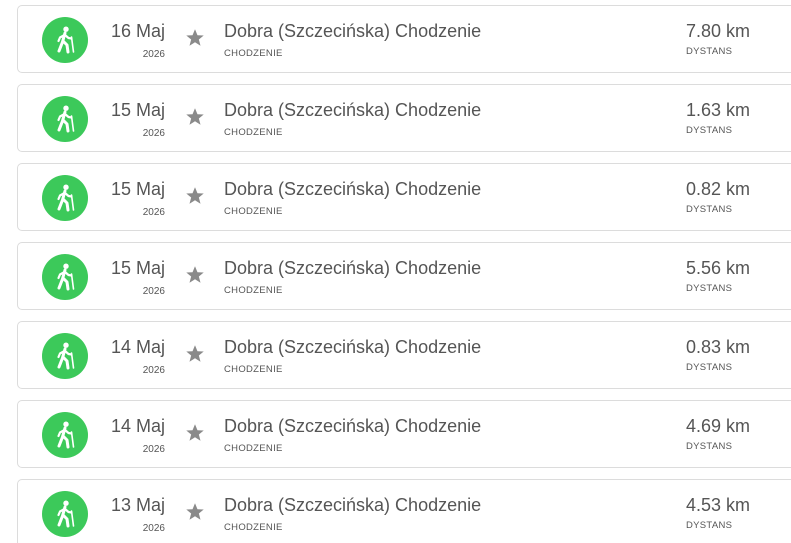 Image resolution: width=791 pixels, height=543 pixels. What do you see at coordinates (718, 189) in the screenshot?
I see `activity-distance: 0.82 km` at bounding box center [718, 189].